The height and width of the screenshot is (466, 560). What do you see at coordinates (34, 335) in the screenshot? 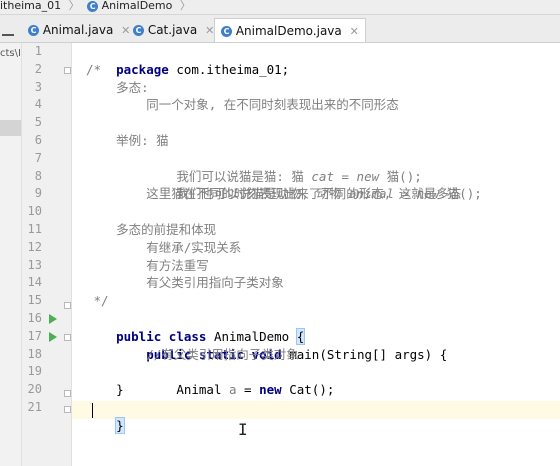
I see `line-number: 17` at bounding box center [34, 335].